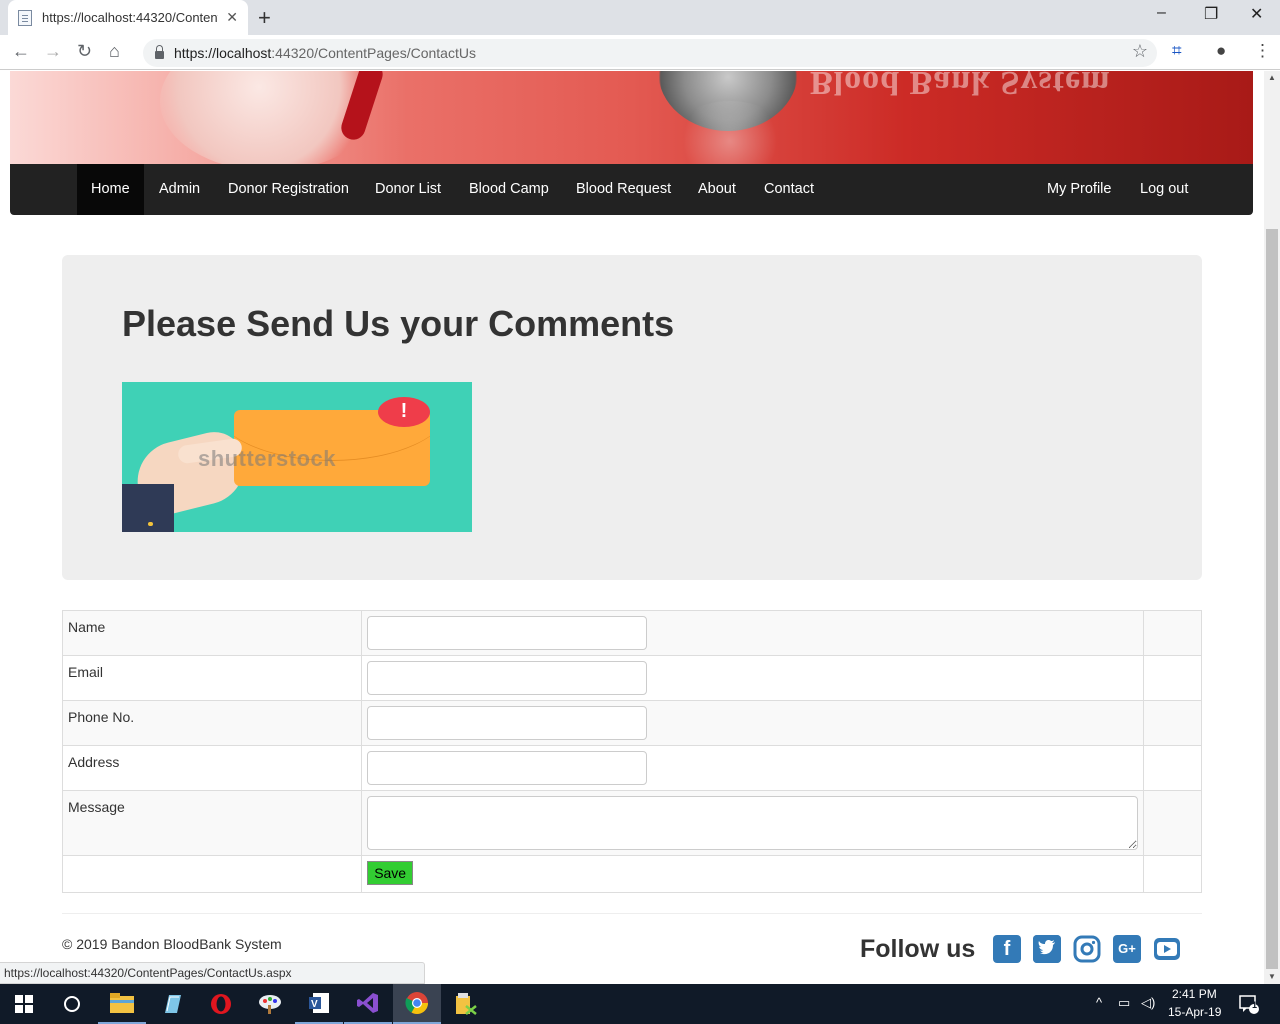 The width and height of the screenshot is (1280, 1024). What do you see at coordinates (1099, 1002) in the screenshot?
I see `tray-chevron-icon: ^` at bounding box center [1099, 1002].